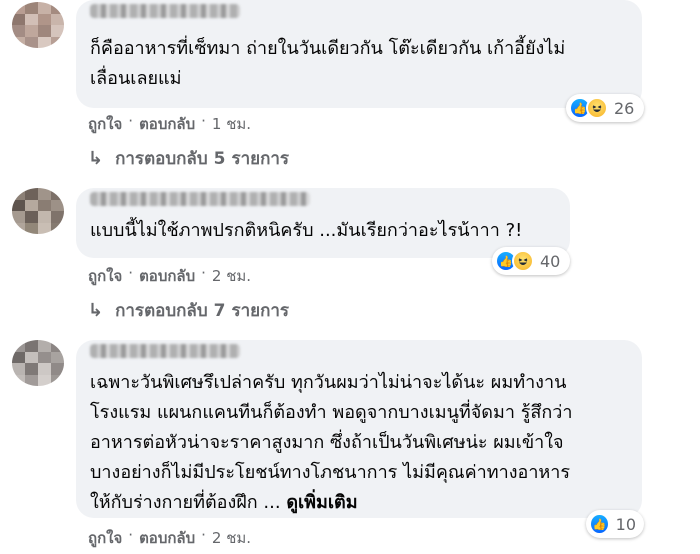 This screenshot has height=554, width=700. I want to click on reaction-summary: 👍 10, so click(615, 524).